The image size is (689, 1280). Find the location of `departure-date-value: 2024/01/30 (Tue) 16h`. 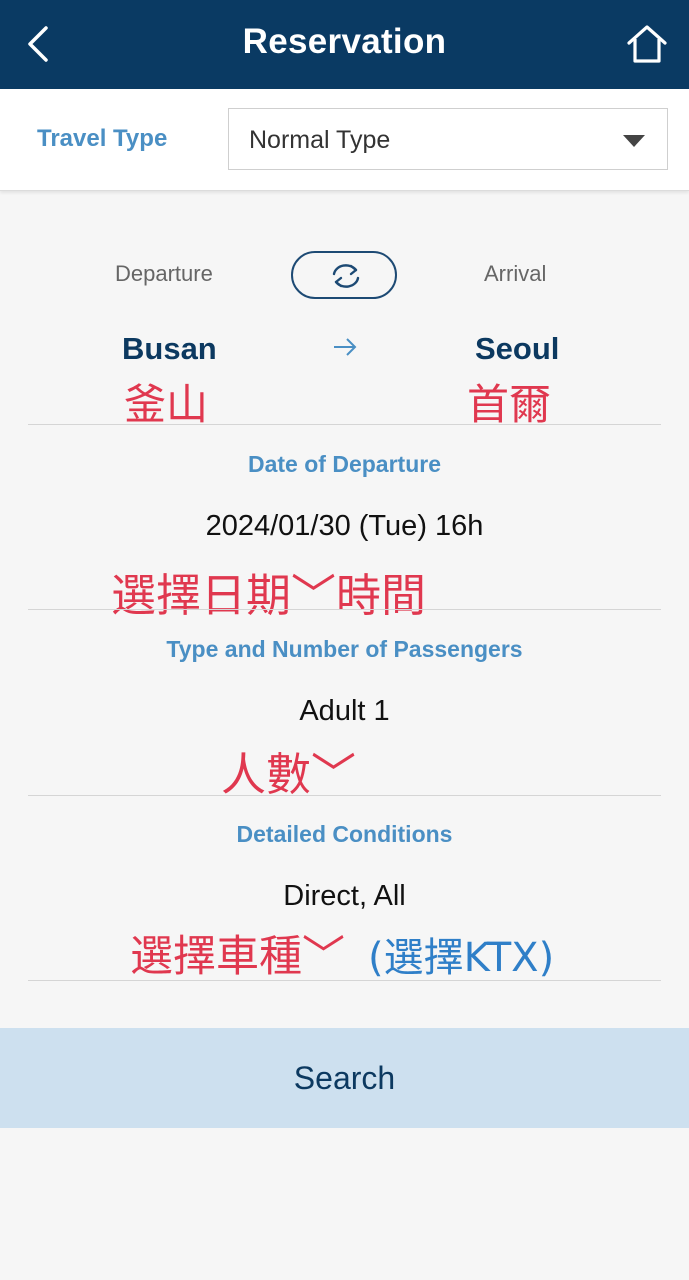

departure-date-value: 2024/01/30 (Tue) 16h is located at coordinates (344, 526).